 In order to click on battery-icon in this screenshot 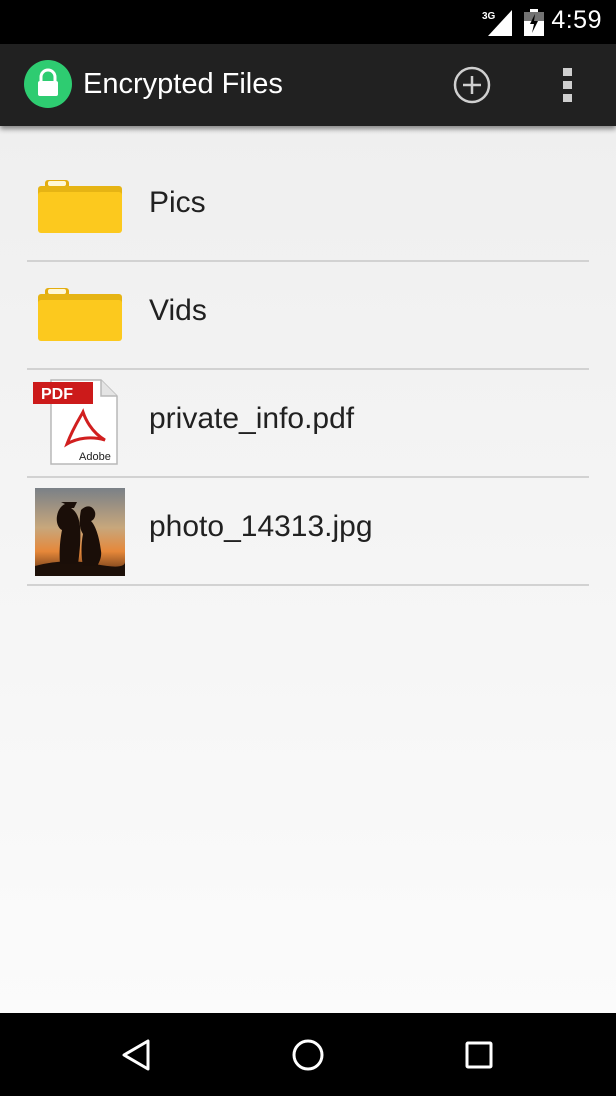, I will do `click(534, 22)`.